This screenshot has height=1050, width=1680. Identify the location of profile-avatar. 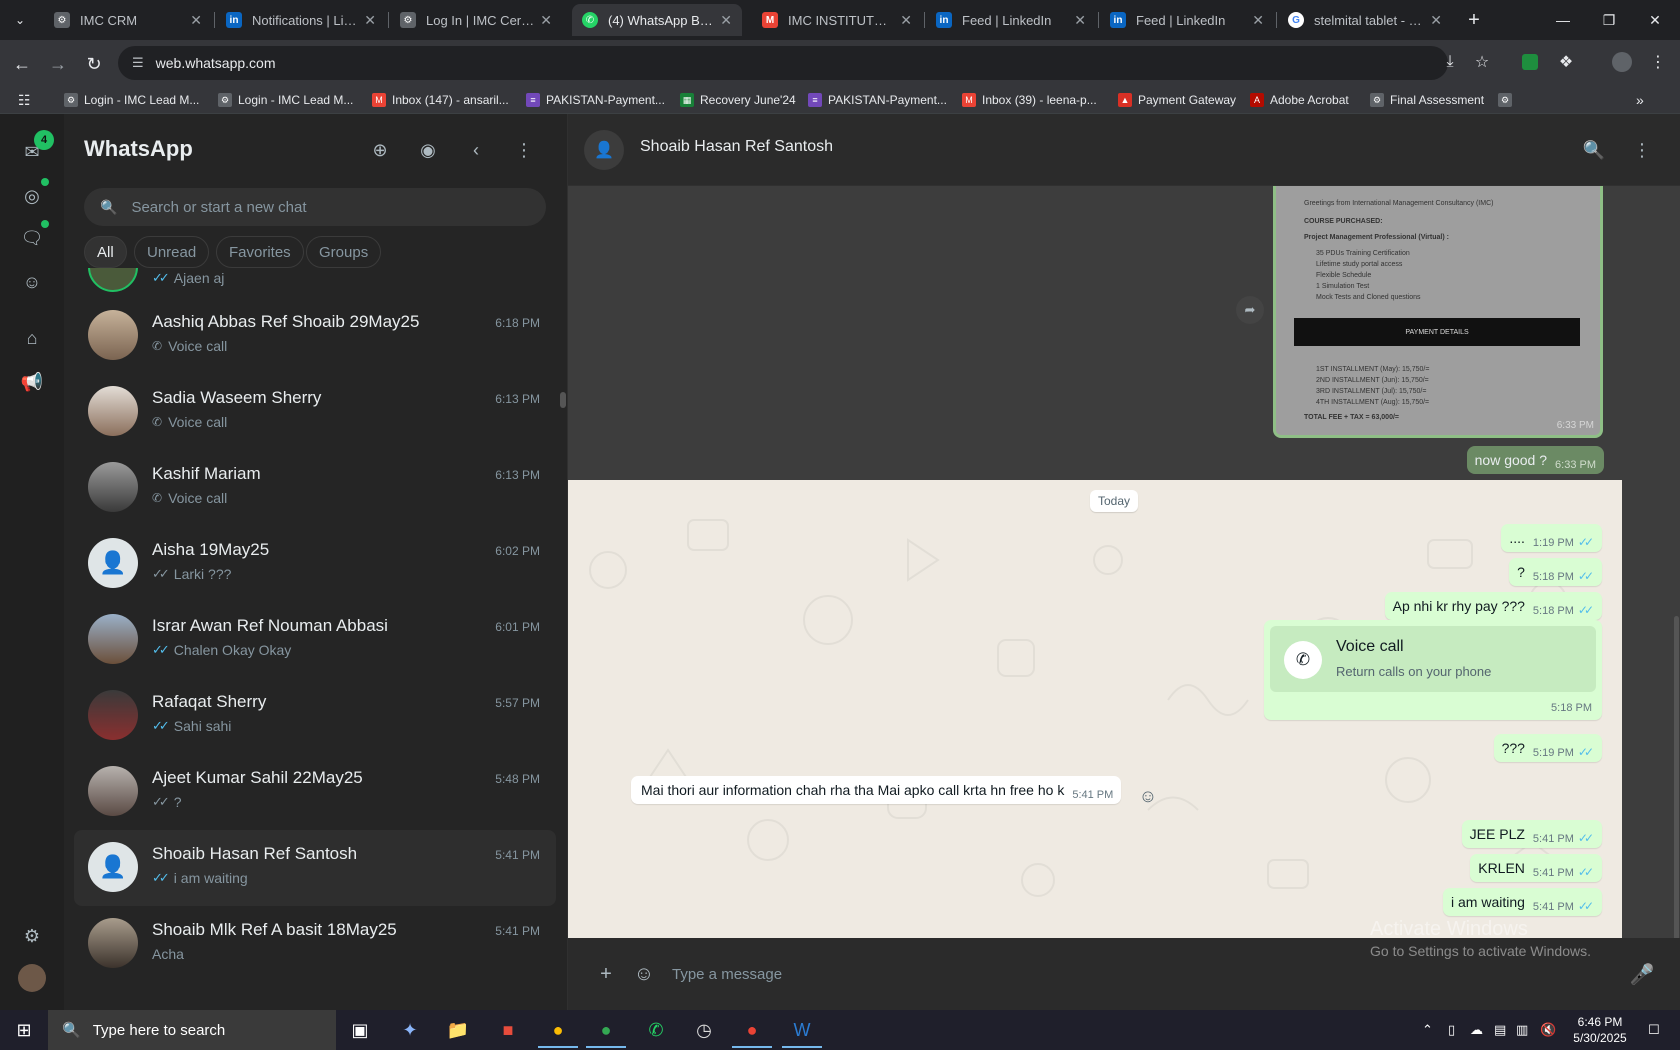
(32, 978).